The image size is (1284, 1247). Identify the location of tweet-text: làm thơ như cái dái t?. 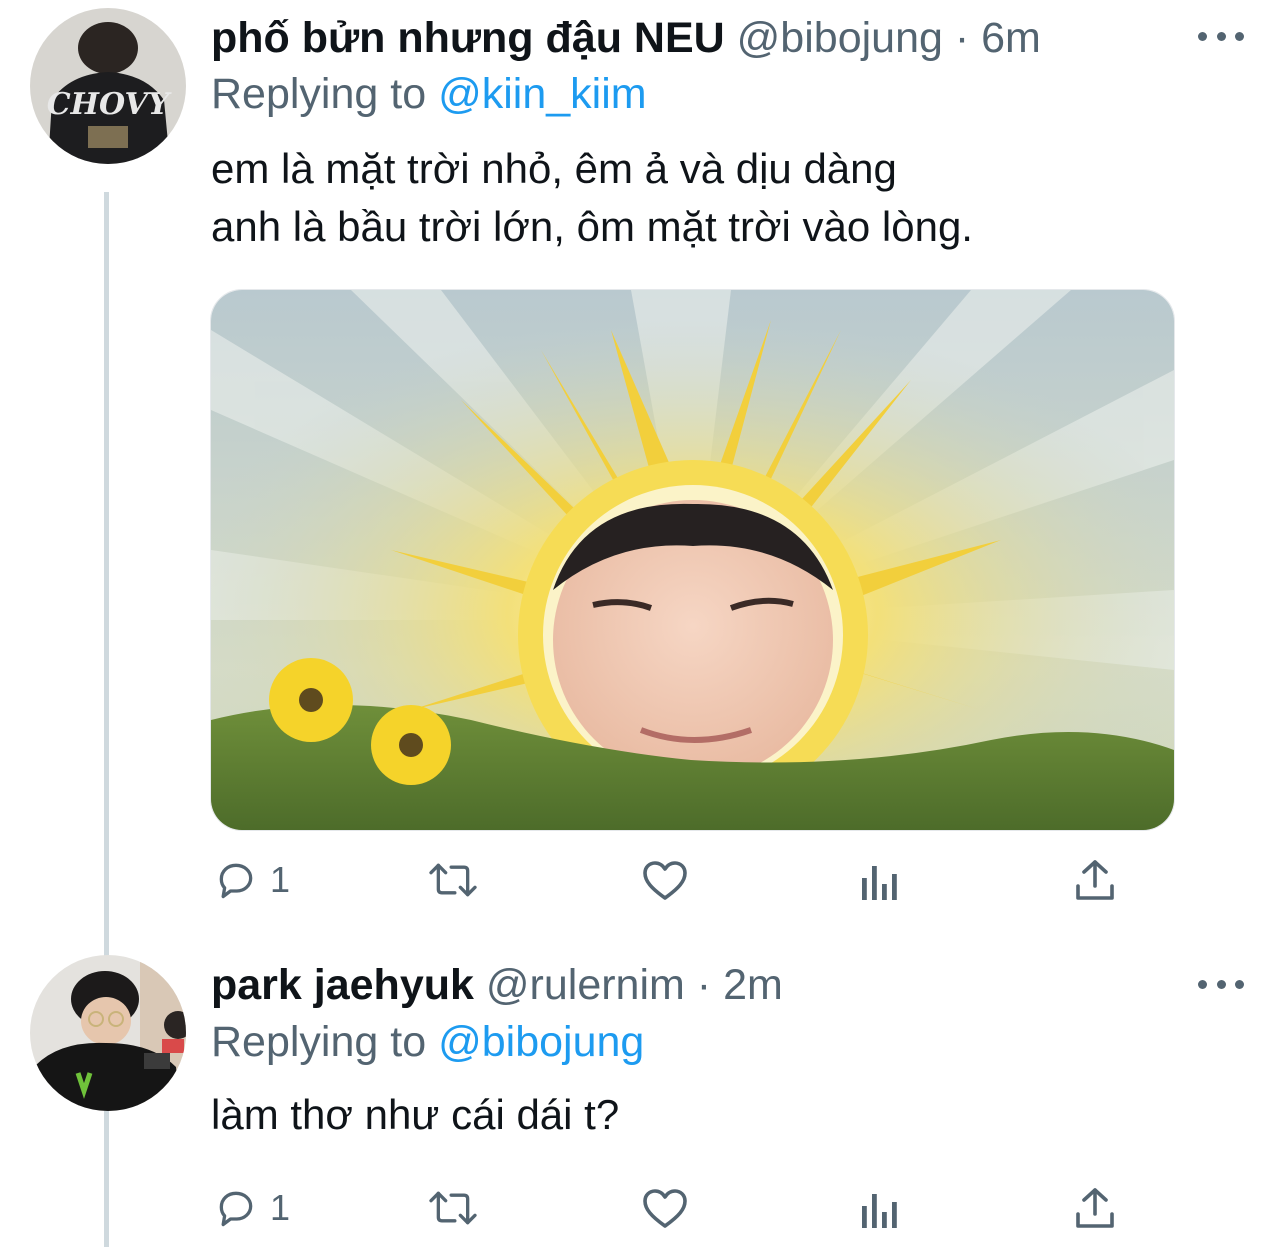
(415, 1115).